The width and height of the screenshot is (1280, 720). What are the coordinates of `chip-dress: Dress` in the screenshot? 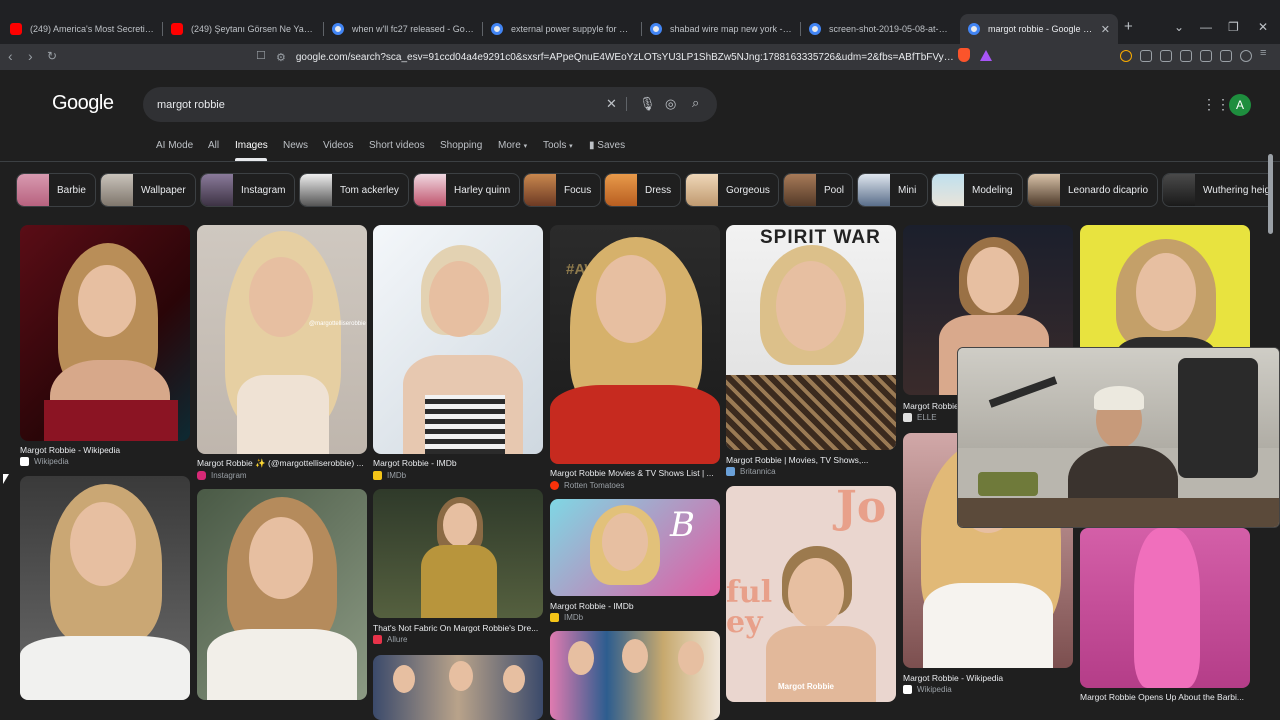 It's located at (642, 190).